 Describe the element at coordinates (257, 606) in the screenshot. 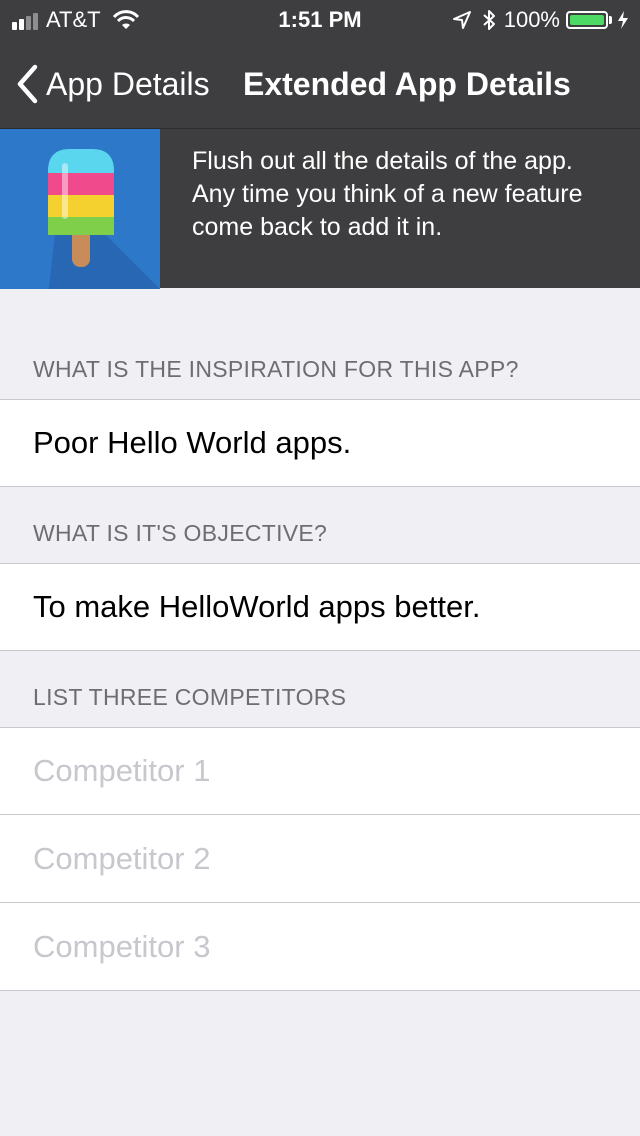

I see `objective-value: To make HelloWorld apps better.` at that location.